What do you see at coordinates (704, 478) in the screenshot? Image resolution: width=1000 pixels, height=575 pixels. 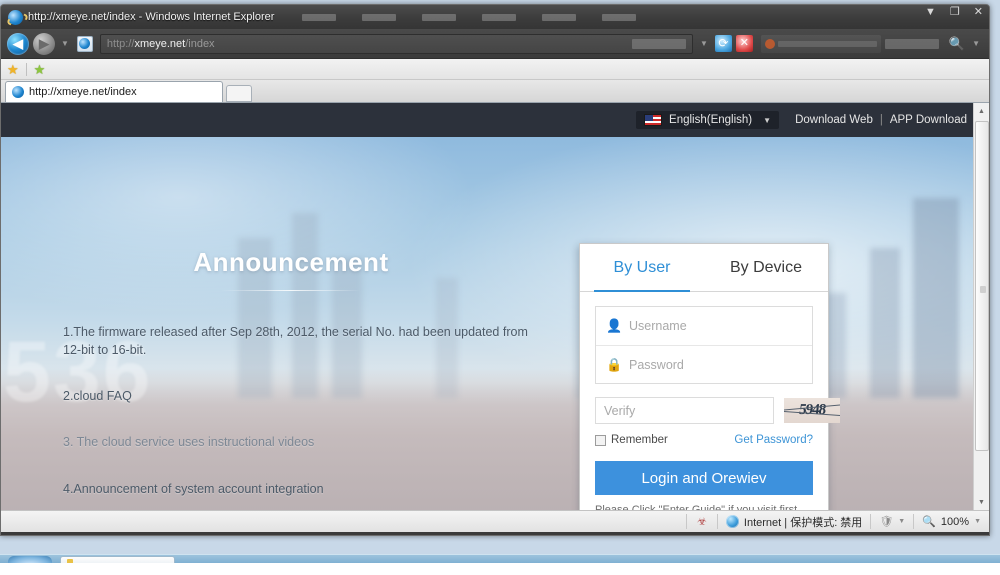 I see `login-button: Login and Orewiev` at bounding box center [704, 478].